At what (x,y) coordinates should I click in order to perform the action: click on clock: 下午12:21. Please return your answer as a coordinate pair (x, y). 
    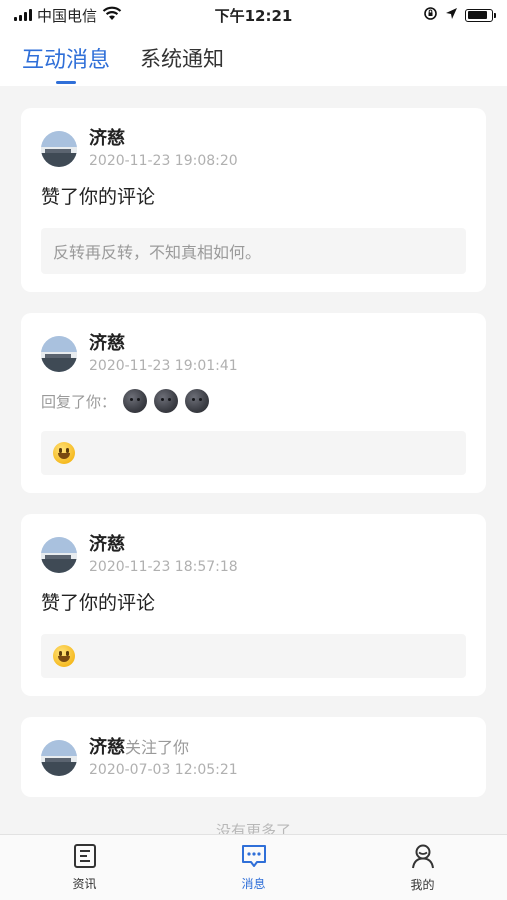
    Looking at the image, I should click on (253, 15).